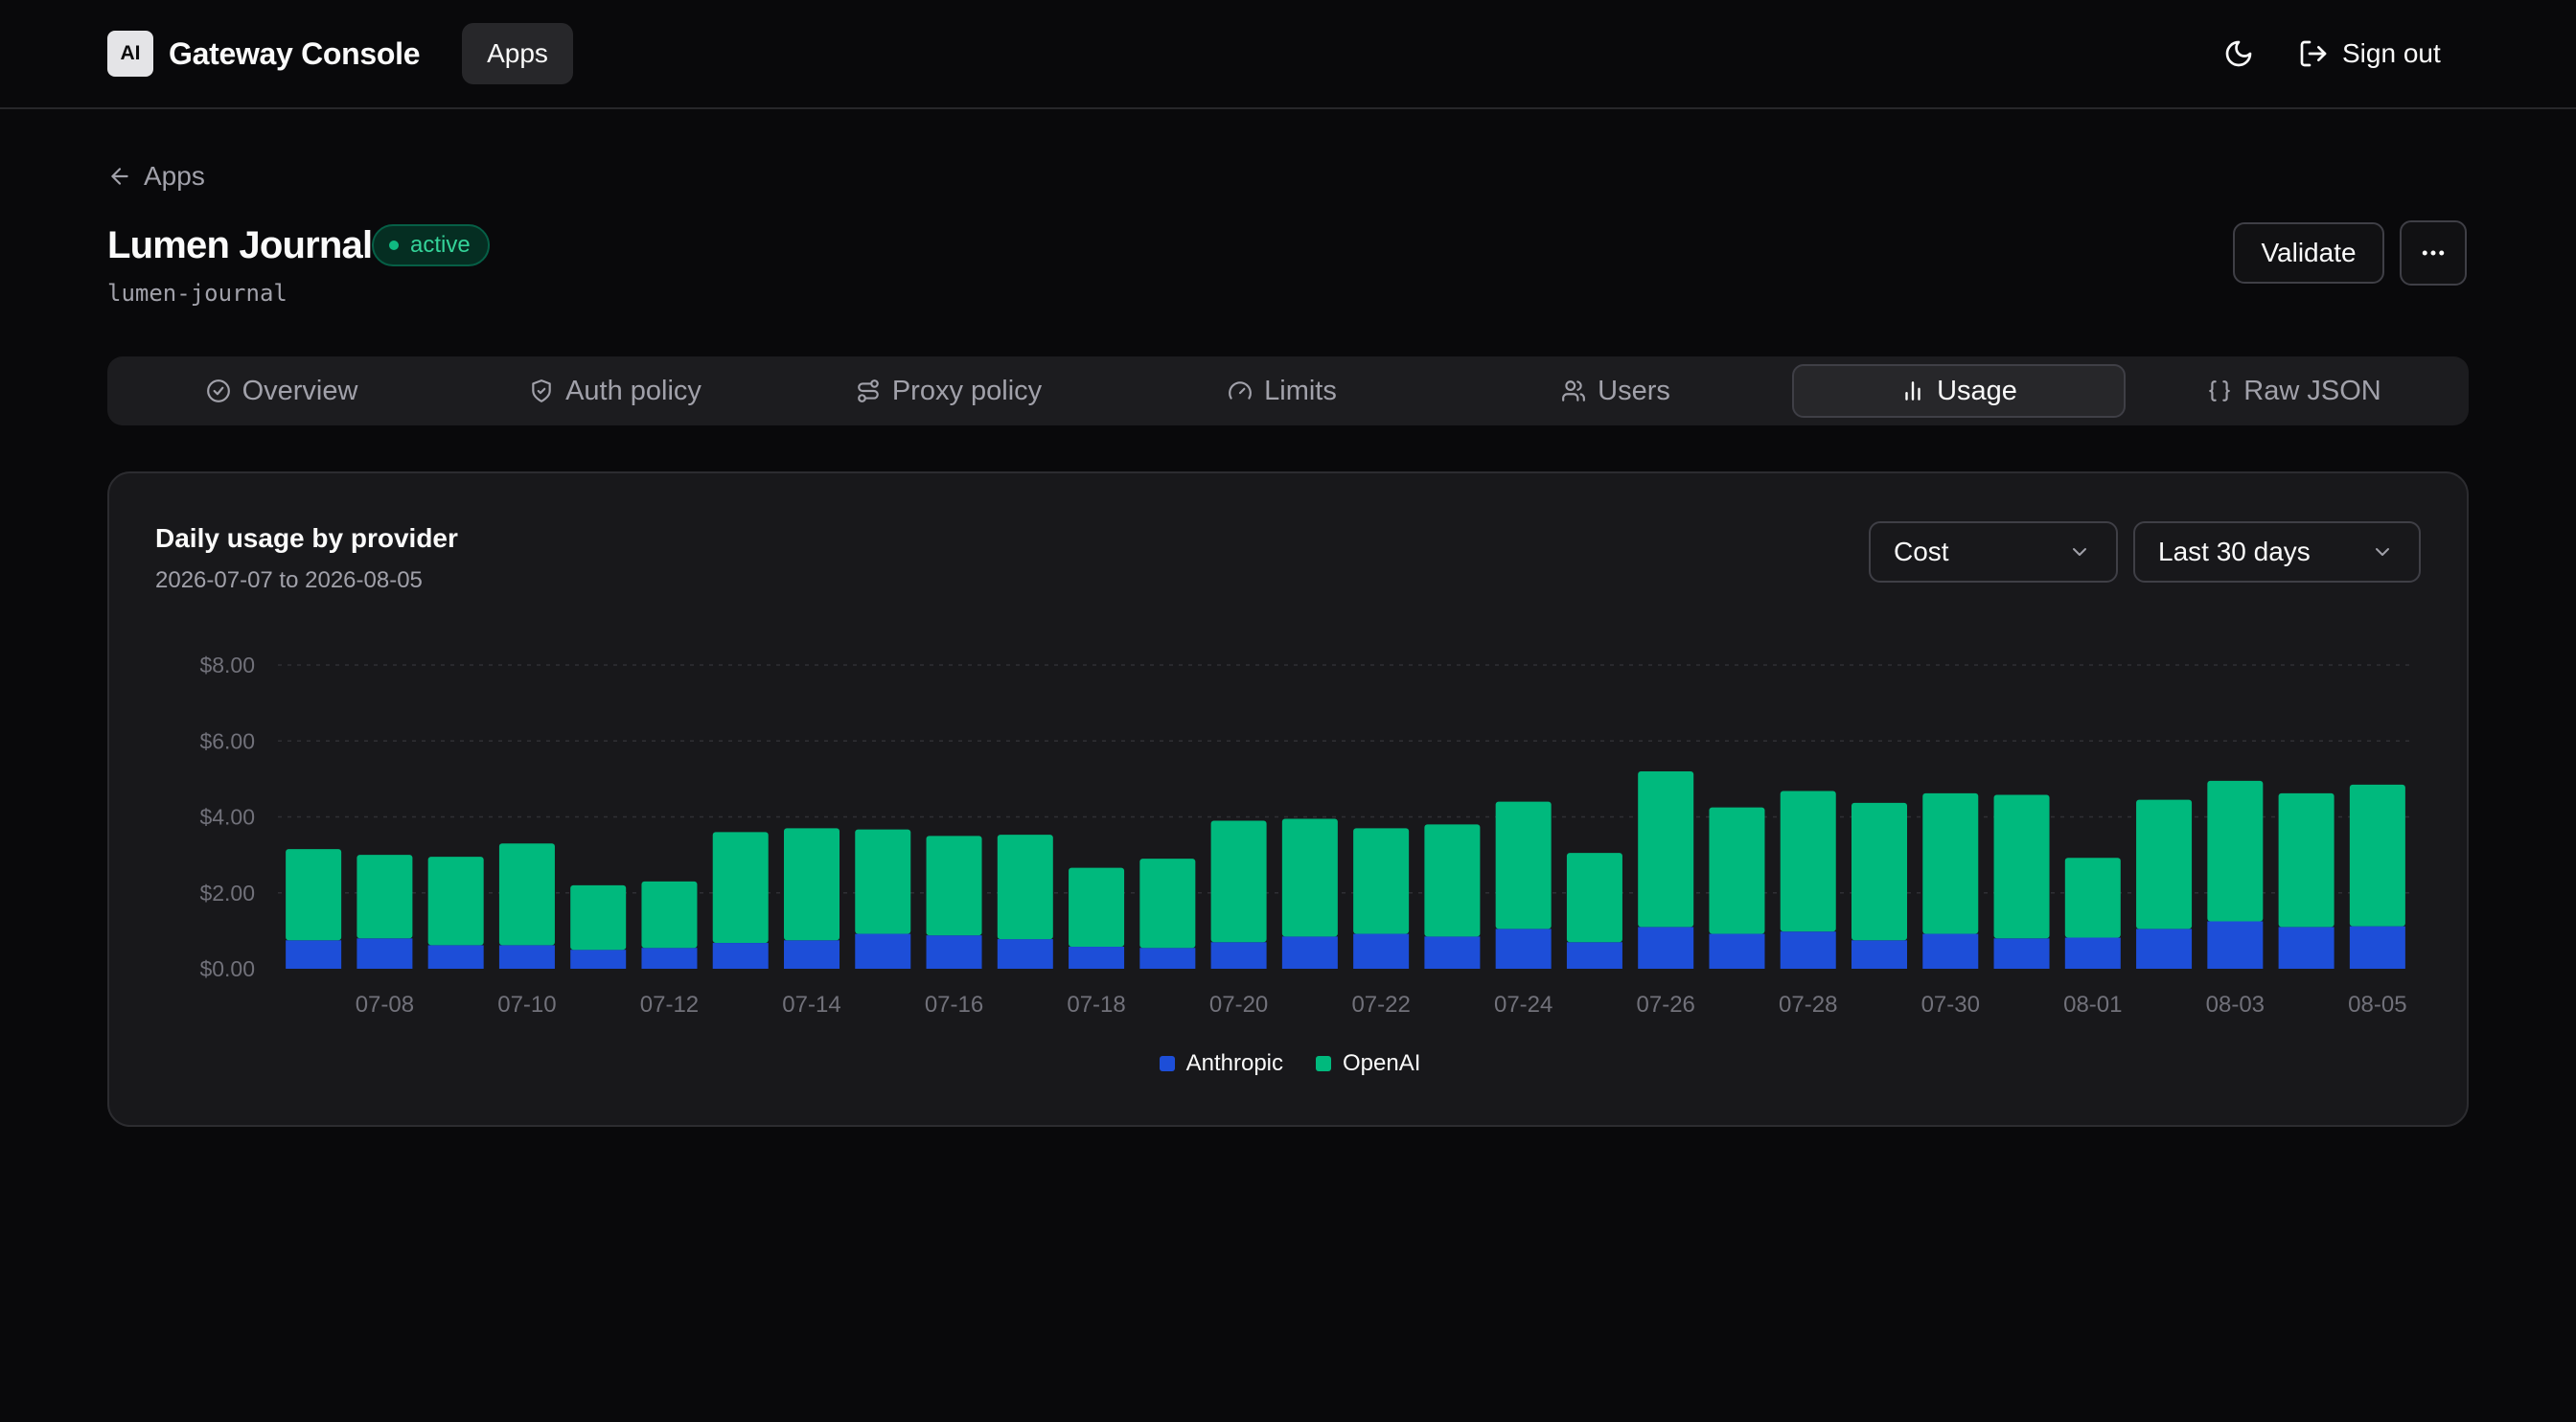  What do you see at coordinates (1323, 1063) in the screenshot?
I see `legend-swatch-openai` at bounding box center [1323, 1063].